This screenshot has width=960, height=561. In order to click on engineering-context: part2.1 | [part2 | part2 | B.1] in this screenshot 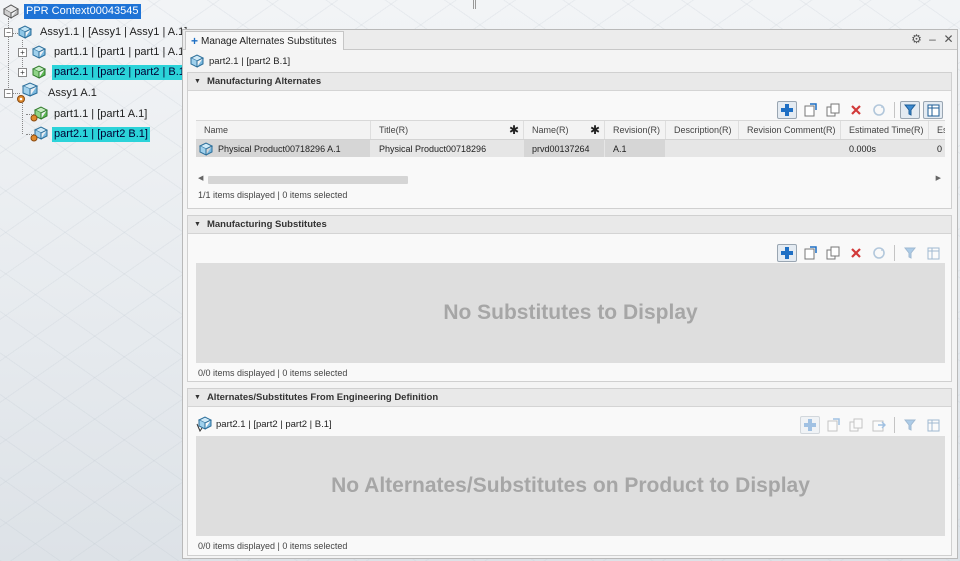, I will do `click(264, 424)`.